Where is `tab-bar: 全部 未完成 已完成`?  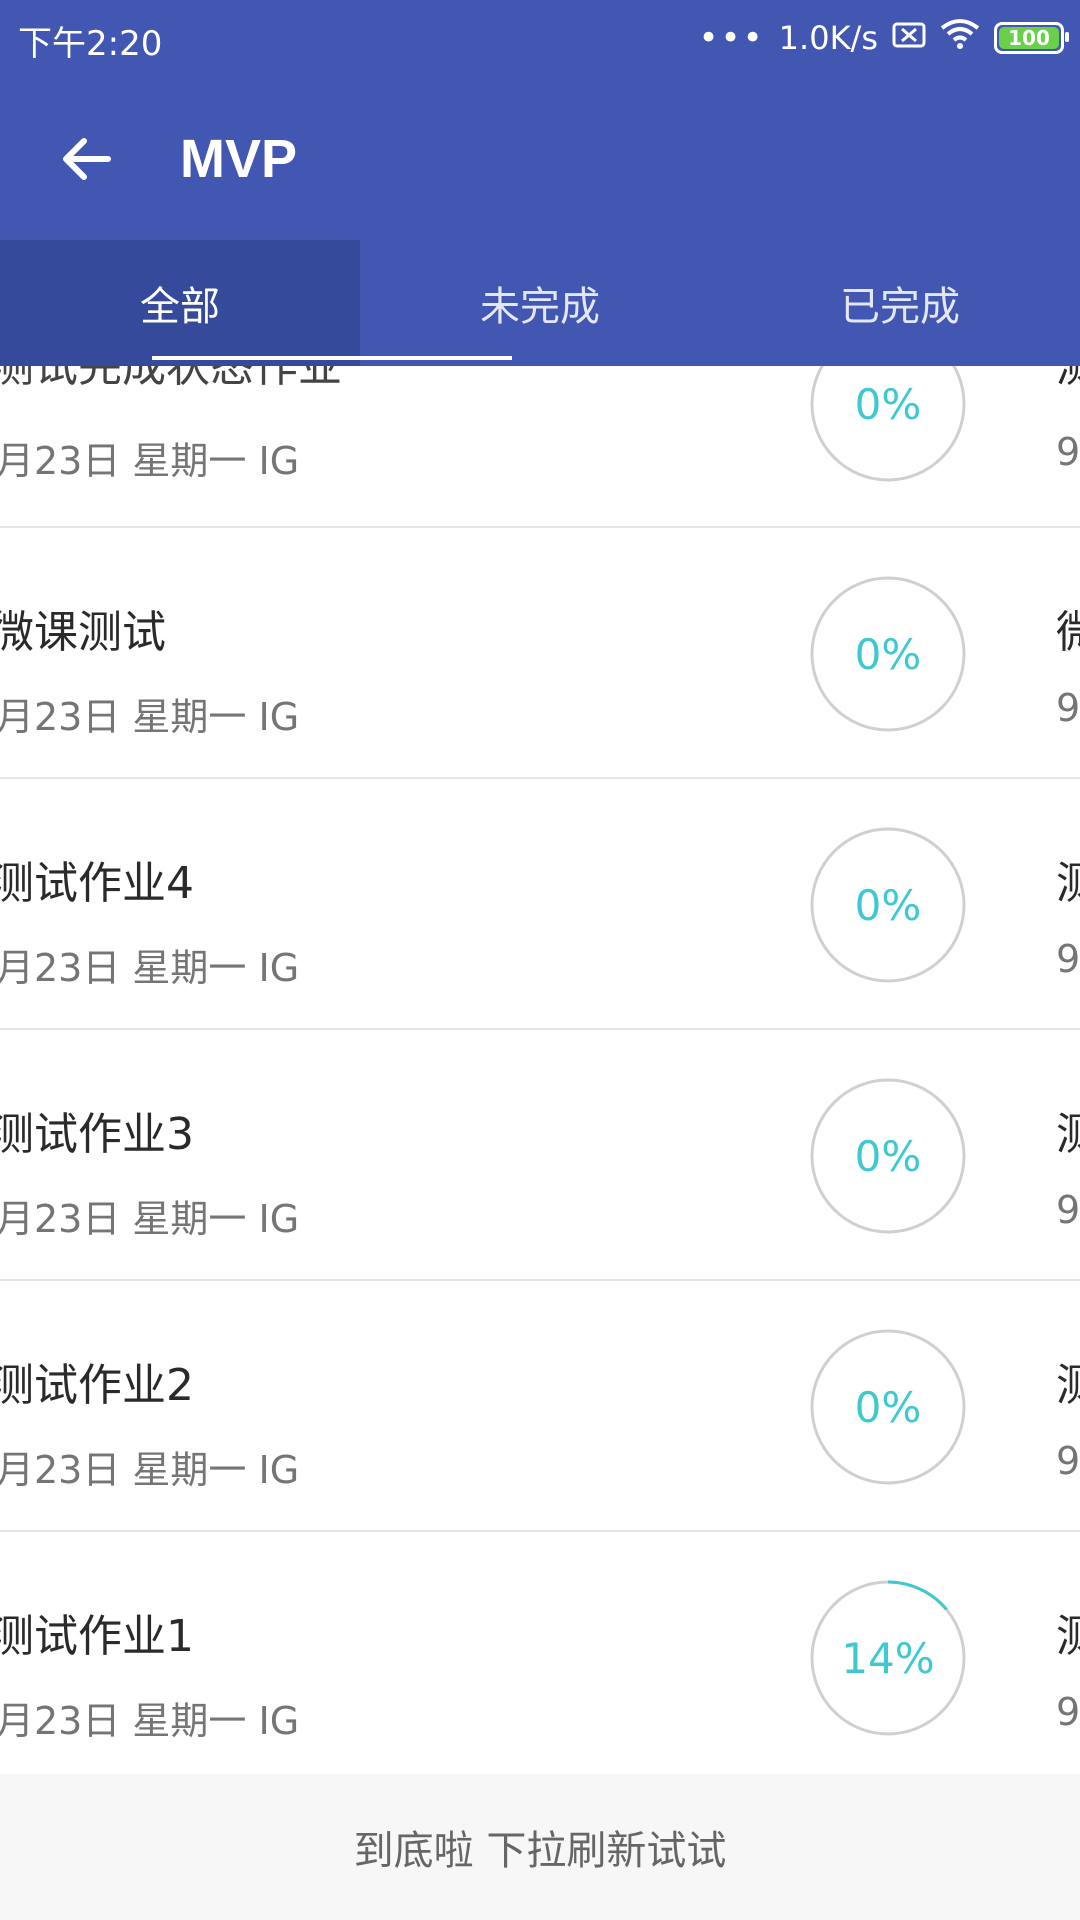
tab-bar: 全部 未完成 已完成 is located at coordinates (540, 303).